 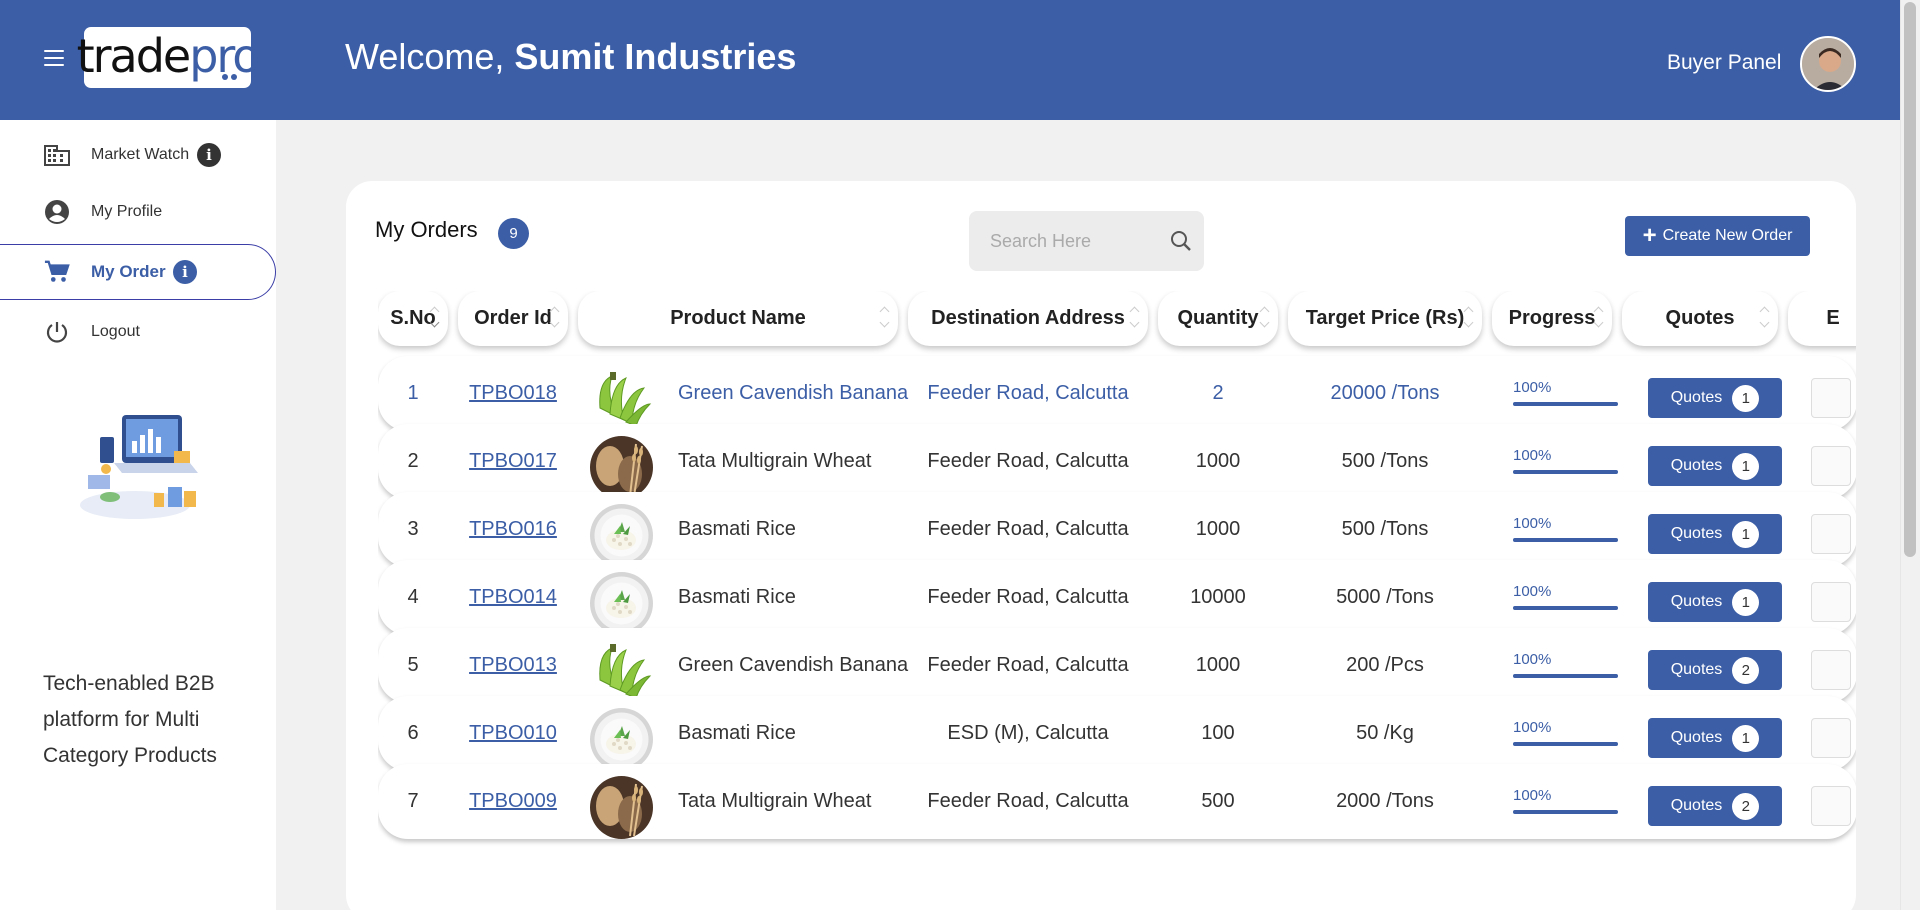 What do you see at coordinates (425, 56) in the screenshot?
I see `welcome-prefix: Welcome,` at bounding box center [425, 56].